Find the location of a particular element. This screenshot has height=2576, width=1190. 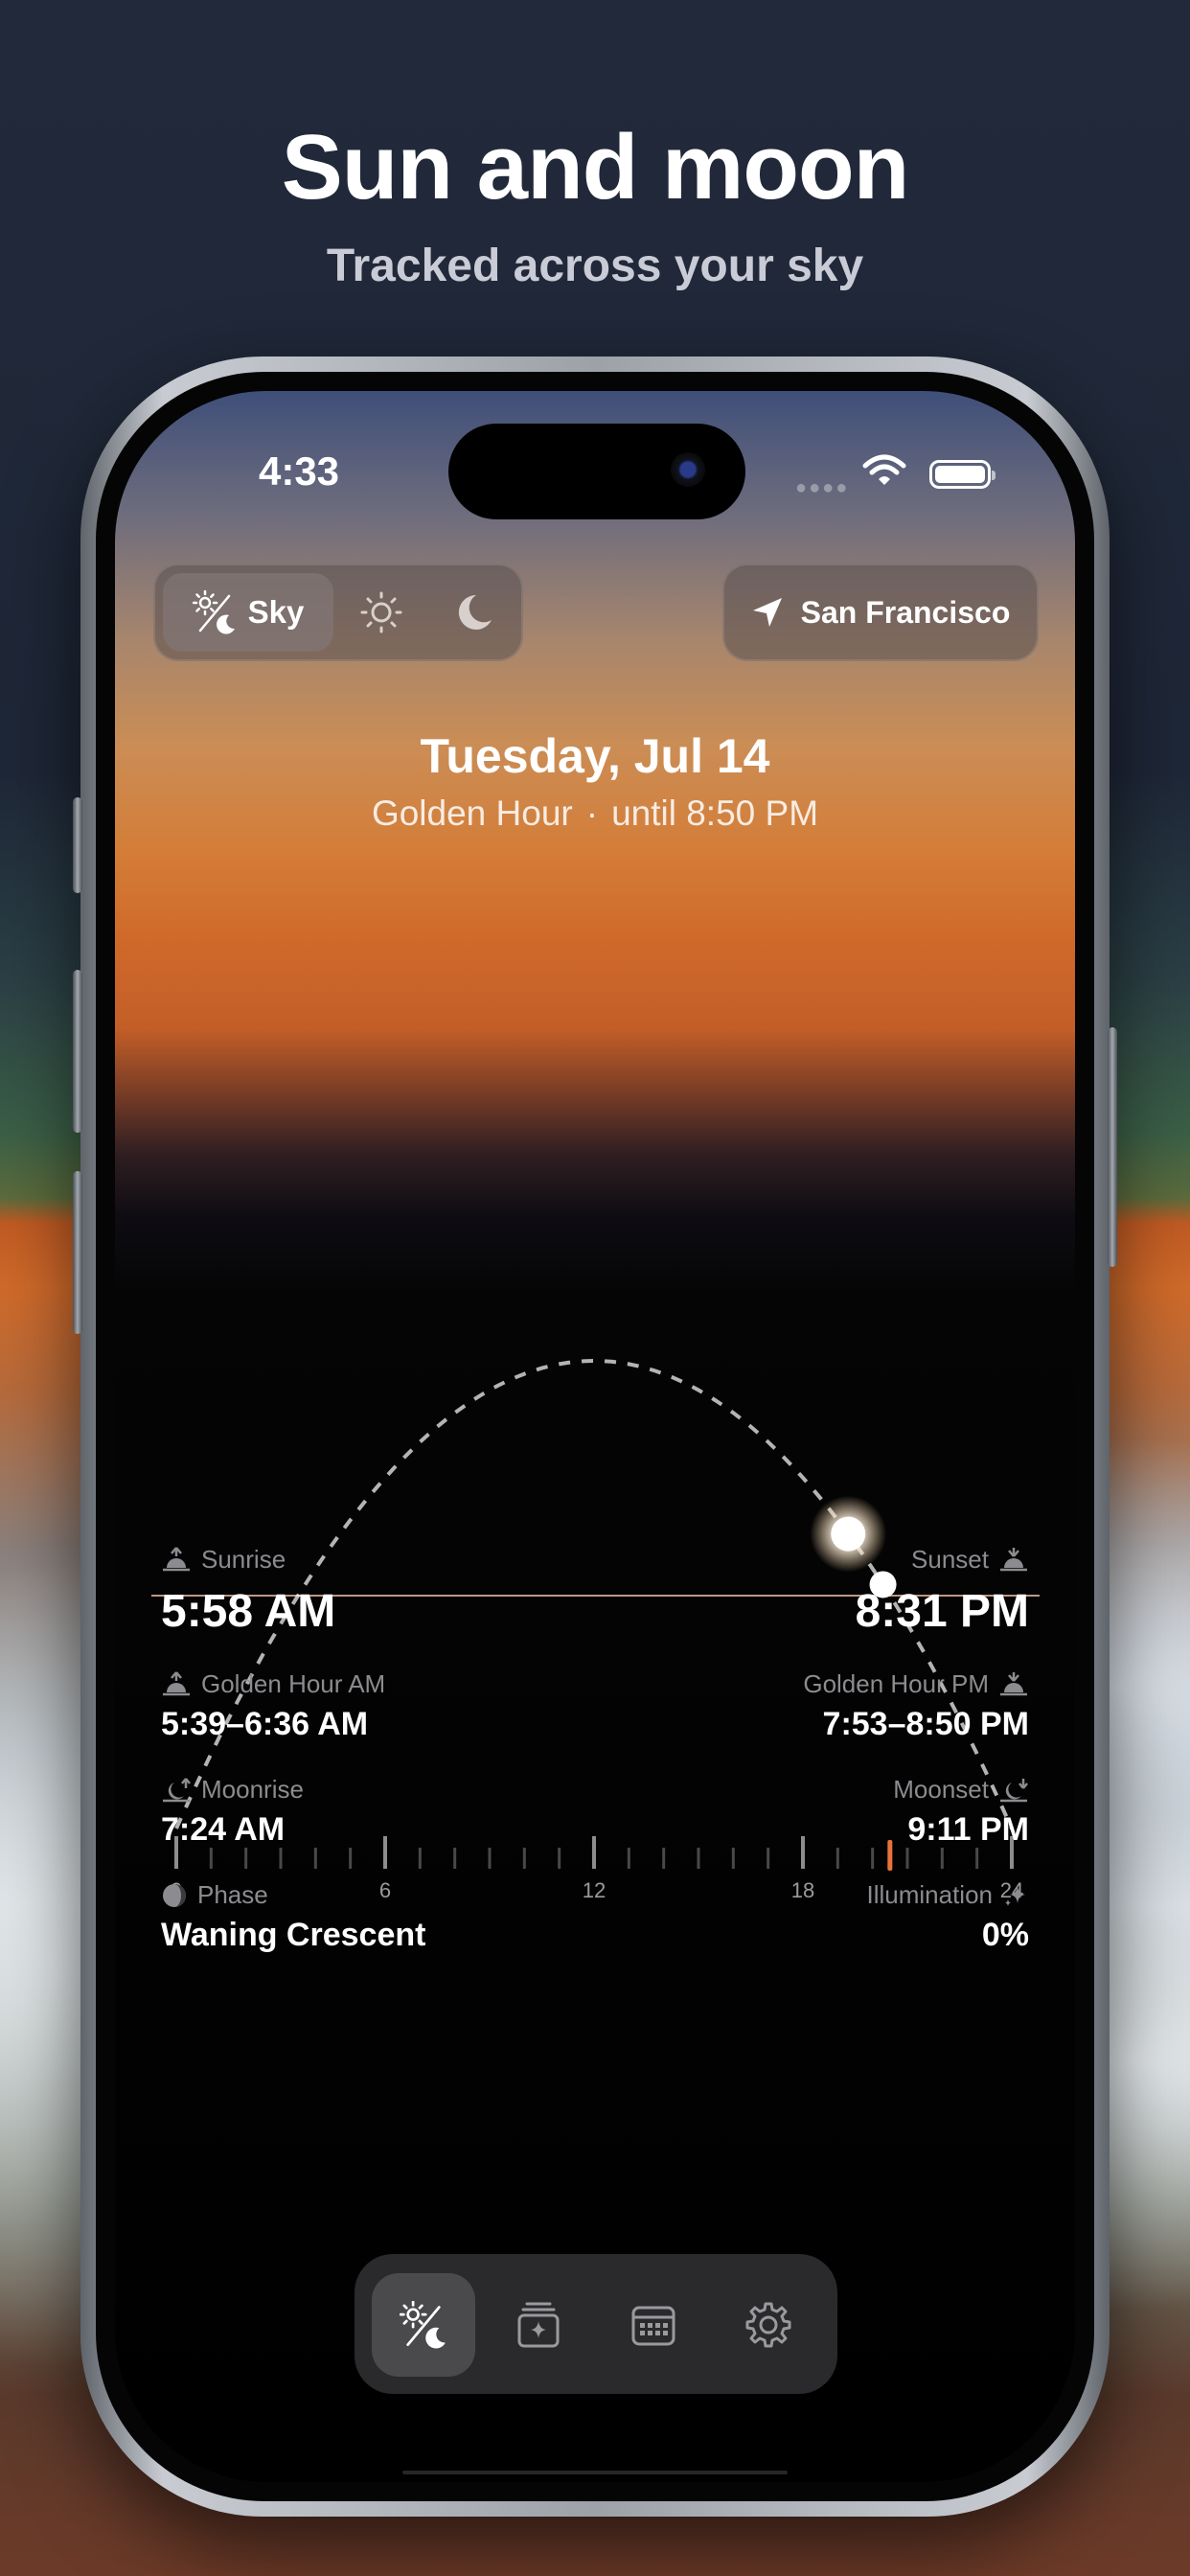

sunset-value: 8:31 PM is located at coordinates (942, 1611).